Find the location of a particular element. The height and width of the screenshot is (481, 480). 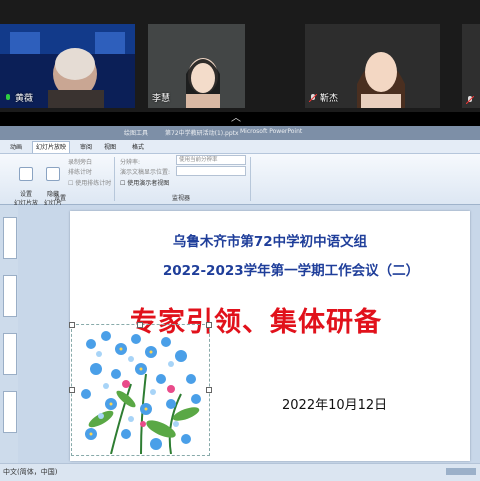

participant-name: 黄薇 is located at coordinates (18, 97).